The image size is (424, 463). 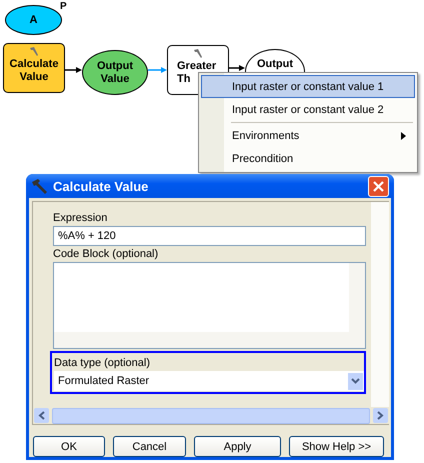 What do you see at coordinates (115, 72) in the screenshot?
I see `variable-node: Output Value` at bounding box center [115, 72].